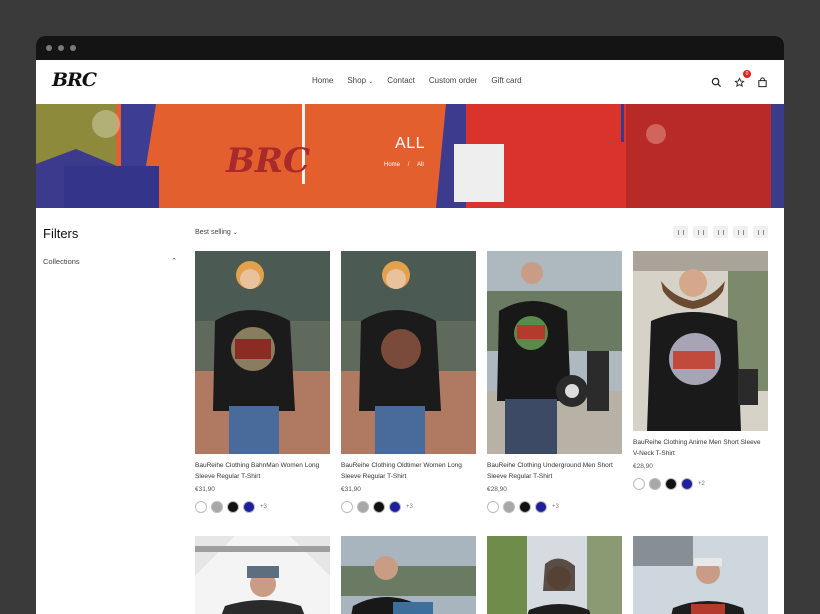 This screenshot has width=820, height=614. Describe the element at coordinates (740, 232) in the screenshot. I see `grid-4-button` at that location.